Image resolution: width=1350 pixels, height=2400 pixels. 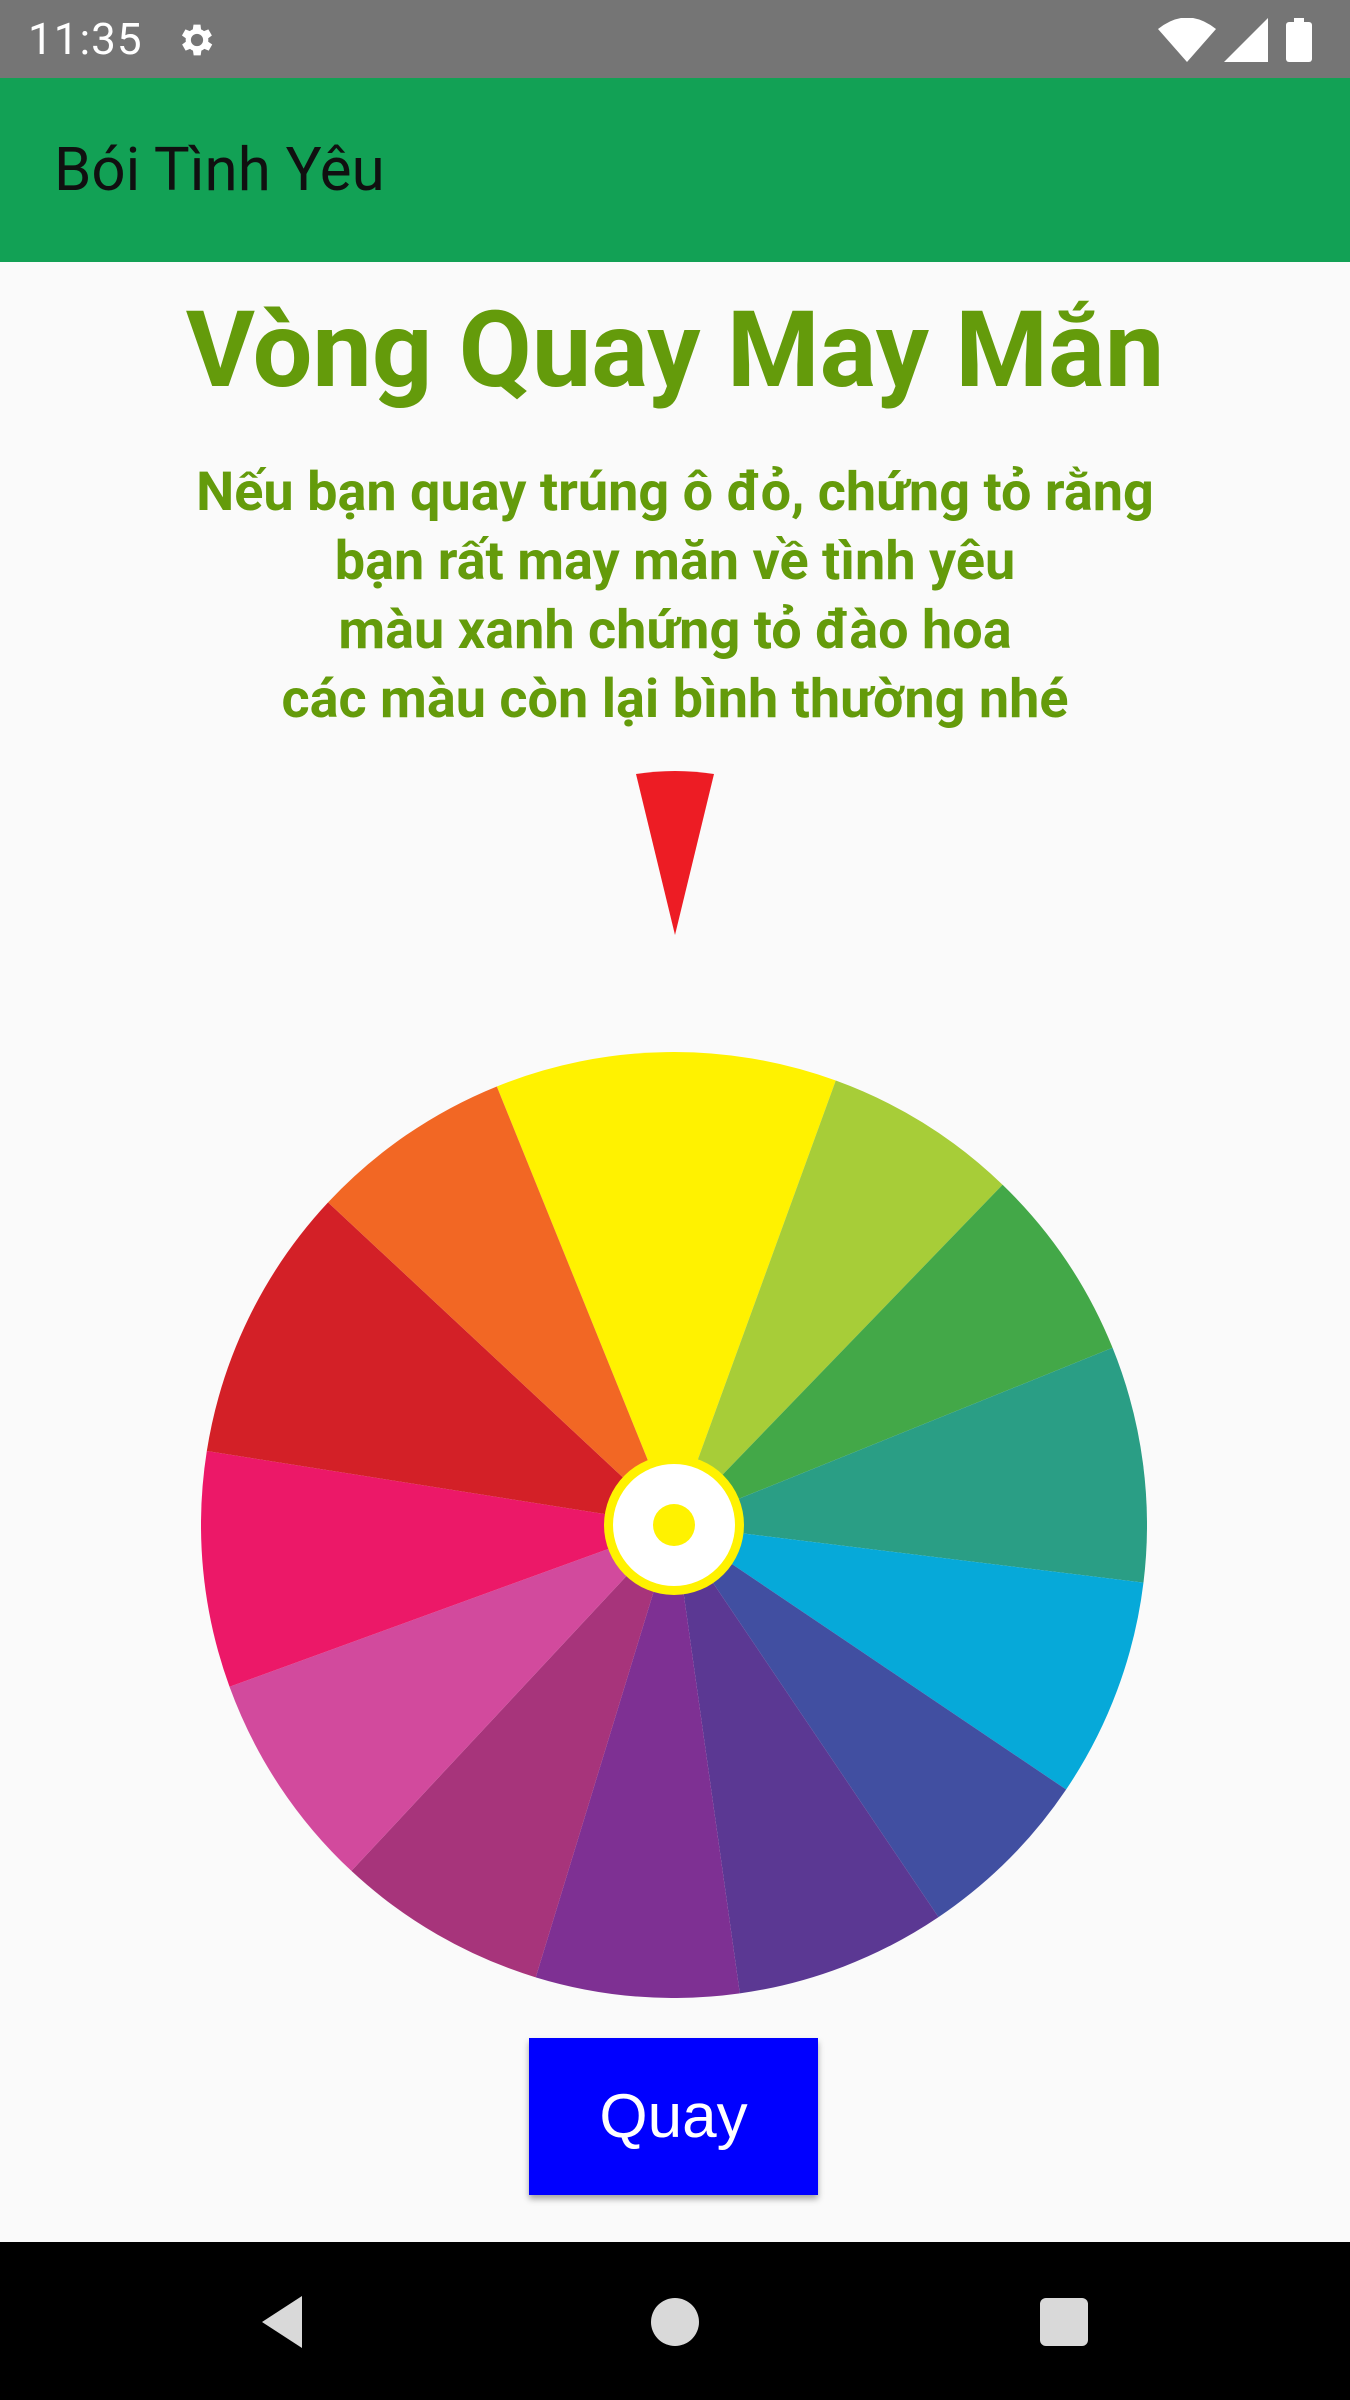 I want to click on spin-button: Quay, so click(x=673, y=2116).